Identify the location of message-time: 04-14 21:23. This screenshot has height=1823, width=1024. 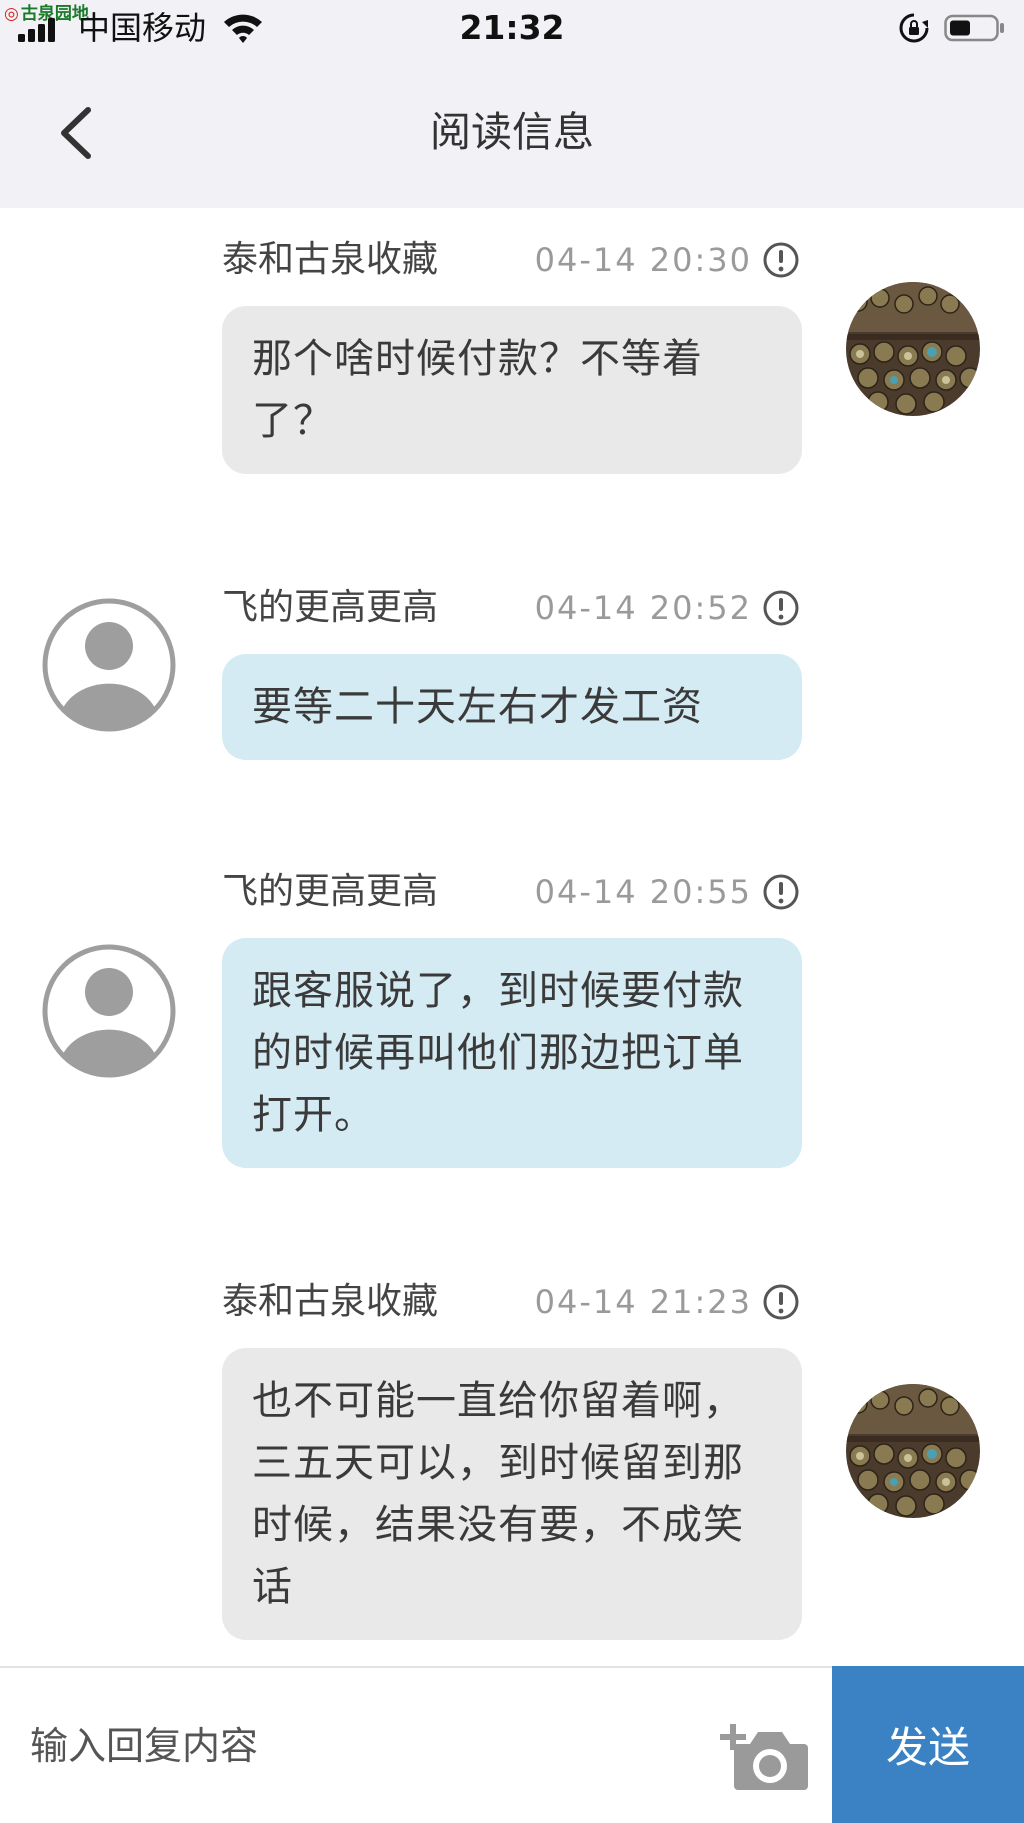
(643, 1302).